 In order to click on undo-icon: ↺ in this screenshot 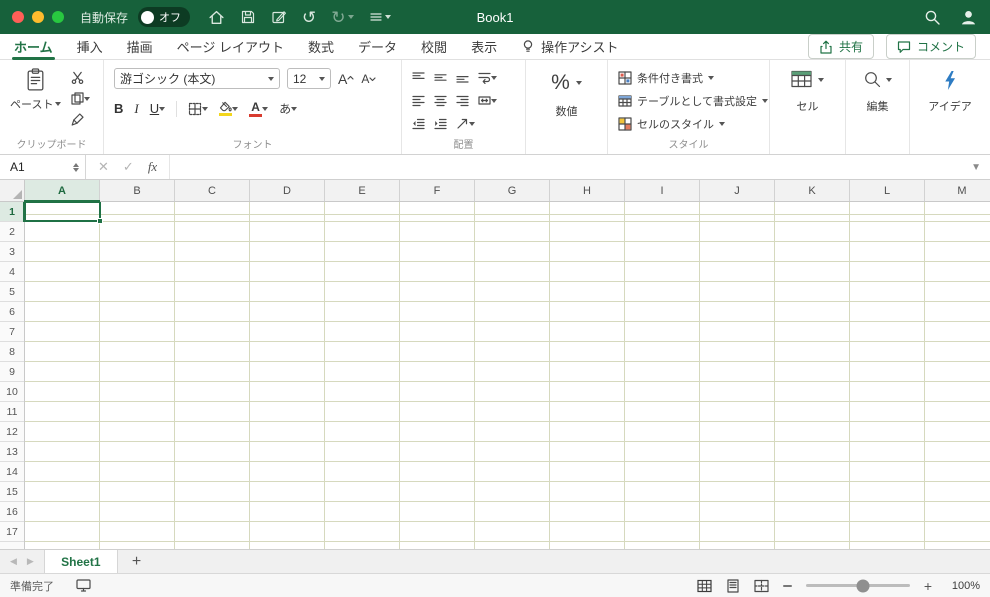, I will do `click(309, 17)`.